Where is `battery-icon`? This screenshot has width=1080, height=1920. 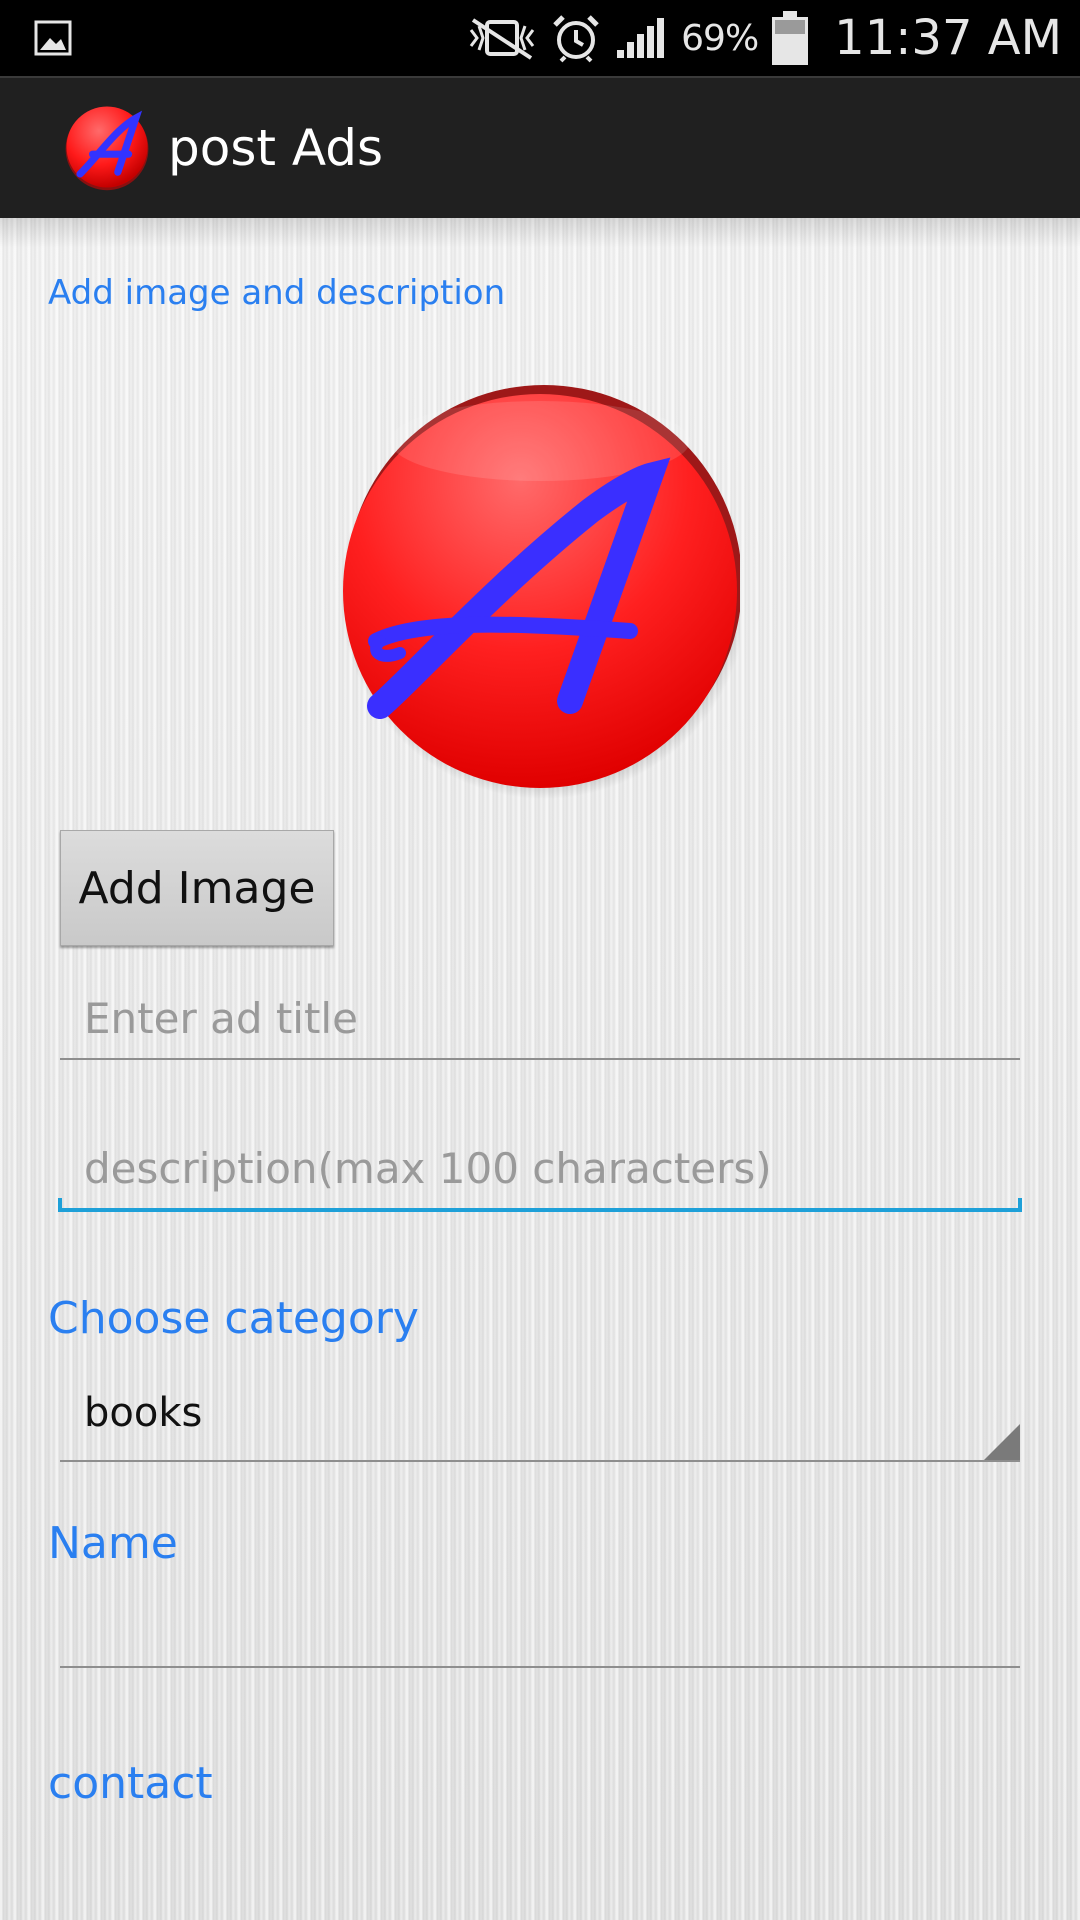 battery-icon is located at coordinates (790, 38).